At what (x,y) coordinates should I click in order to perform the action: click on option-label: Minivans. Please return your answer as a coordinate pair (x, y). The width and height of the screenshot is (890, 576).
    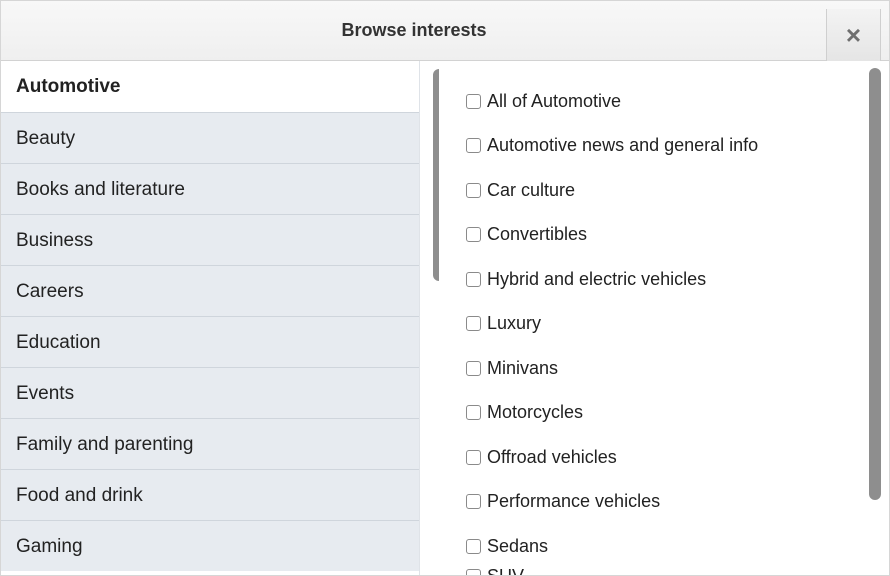
    Looking at the image, I should click on (523, 367).